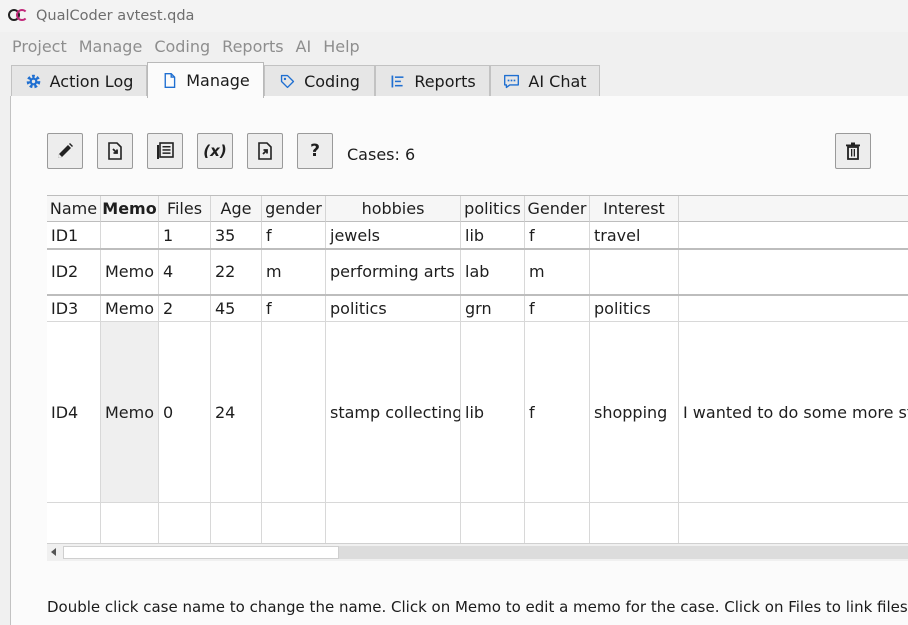 This screenshot has height=625, width=908. I want to click on table-cell-age: 24, so click(236, 412).